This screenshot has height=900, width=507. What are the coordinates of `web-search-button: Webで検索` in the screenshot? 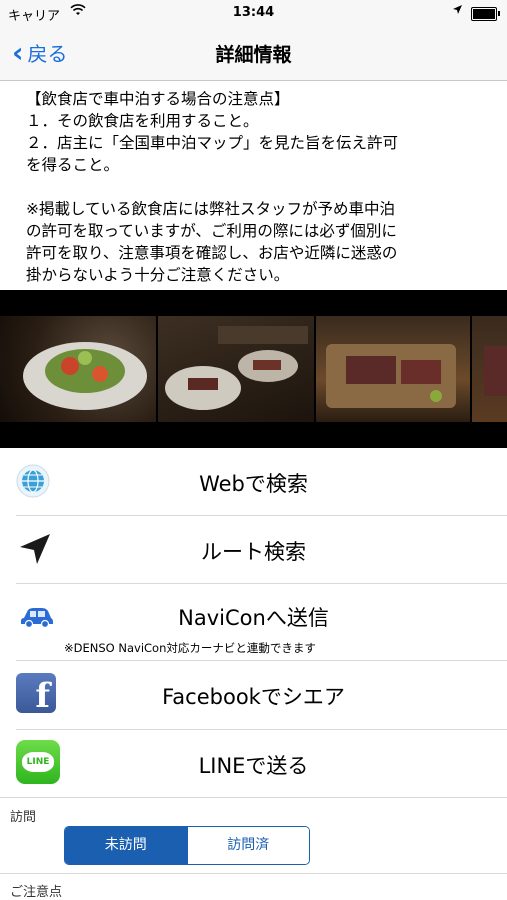 It's located at (253, 481).